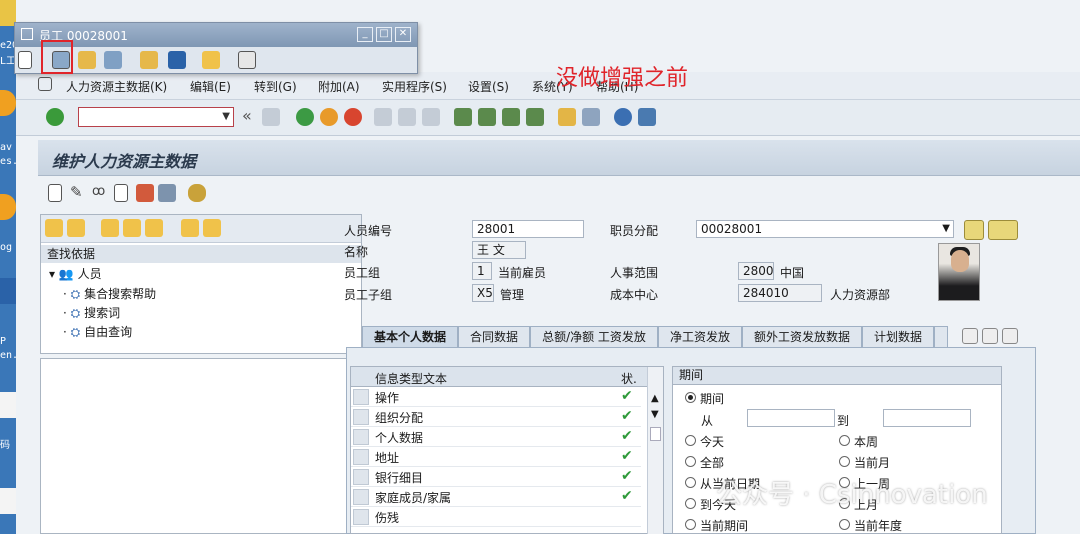 Image resolution: width=1080 pixels, height=534 pixels. What do you see at coordinates (113, 60) in the screenshot?
I see `calendar-icon` at bounding box center [113, 60].